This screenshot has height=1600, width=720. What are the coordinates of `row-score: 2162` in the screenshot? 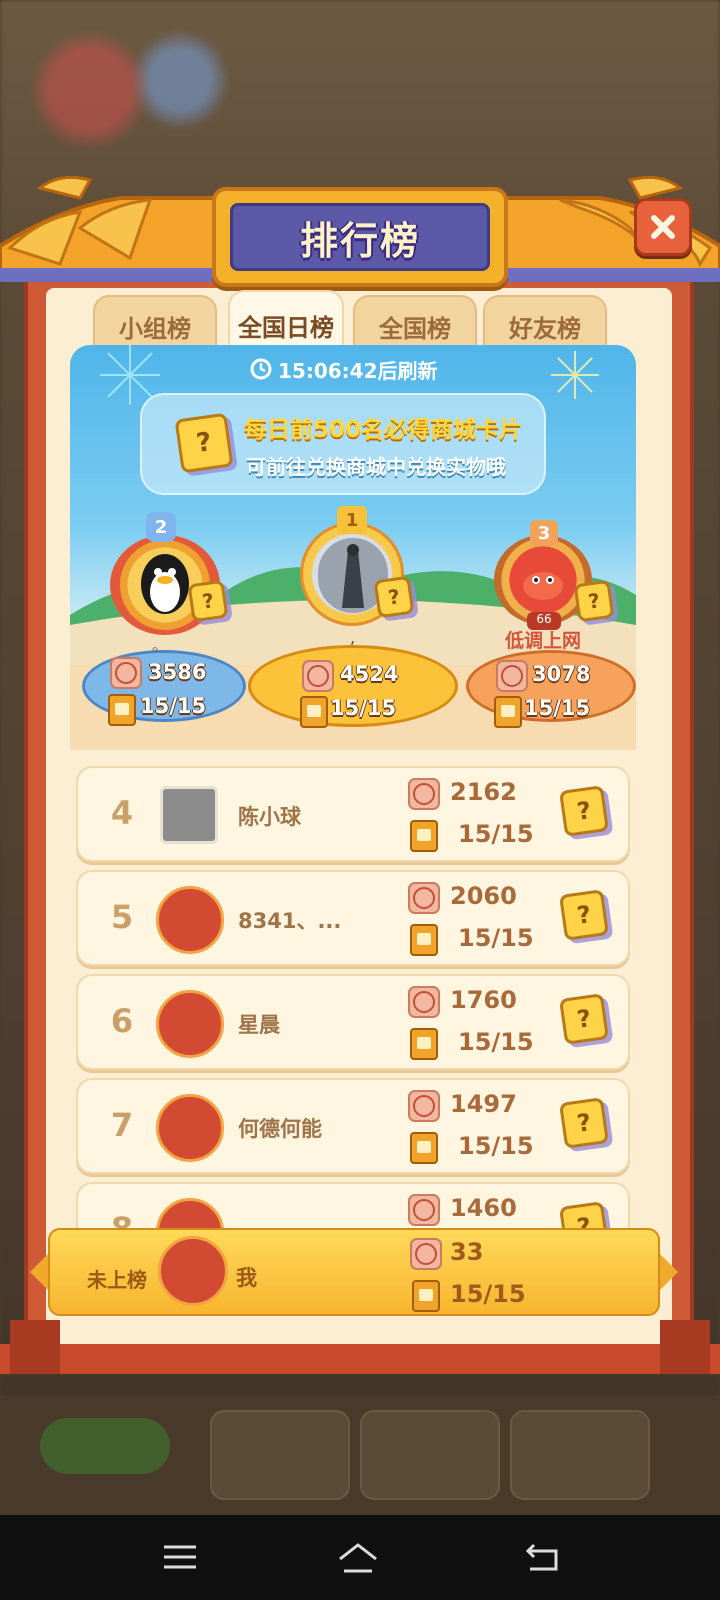 It's located at (483, 792).